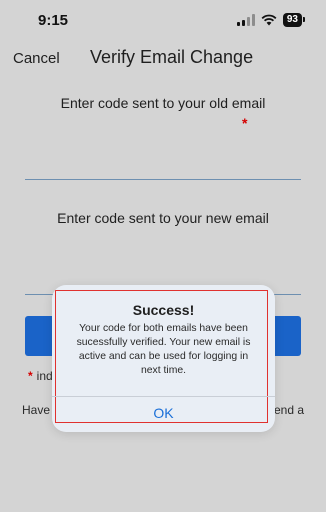  What do you see at coordinates (172, 57) in the screenshot?
I see `page-title: Verify Email Change` at bounding box center [172, 57].